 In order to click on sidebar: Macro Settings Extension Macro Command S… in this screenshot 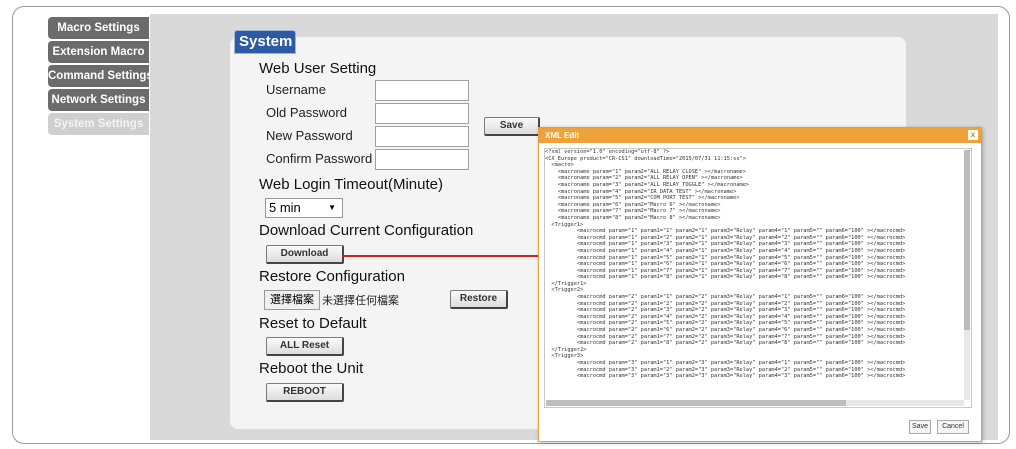, I will do `click(98, 77)`.